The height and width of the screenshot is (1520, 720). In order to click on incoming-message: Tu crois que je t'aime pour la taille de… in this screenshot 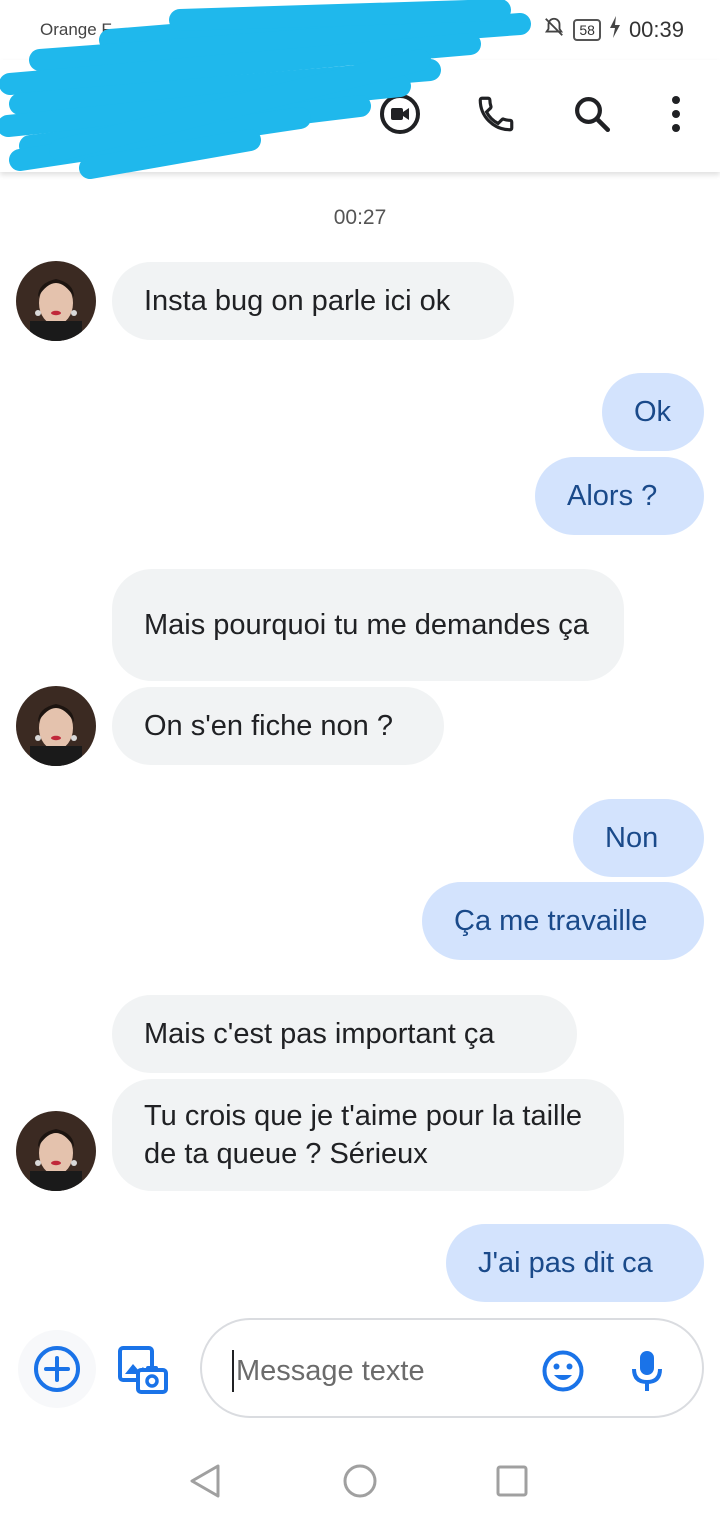, I will do `click(368, 1135)`.